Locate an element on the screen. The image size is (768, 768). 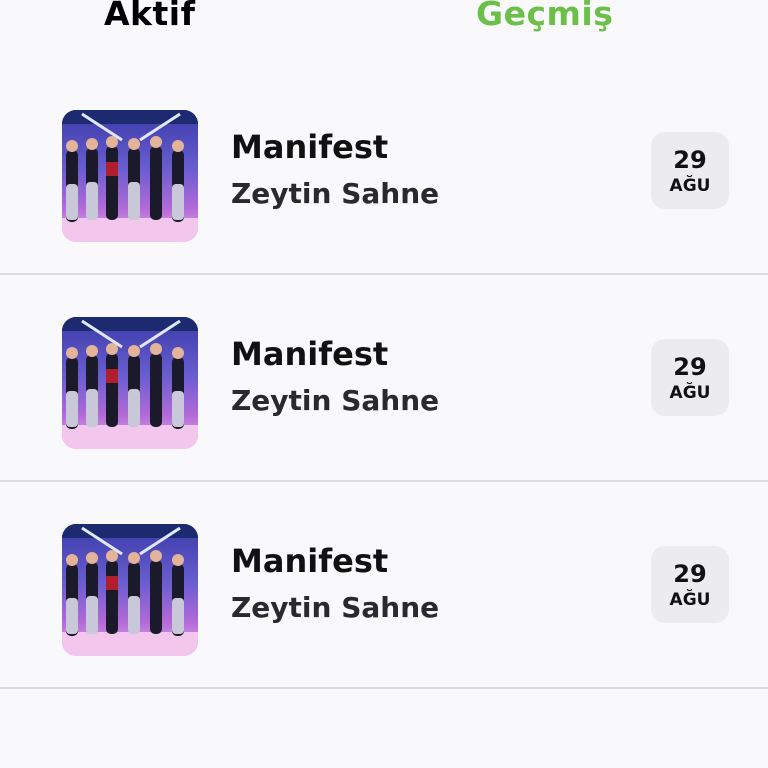
tab-aktif: Aktif is located at coordinates (149, 18).